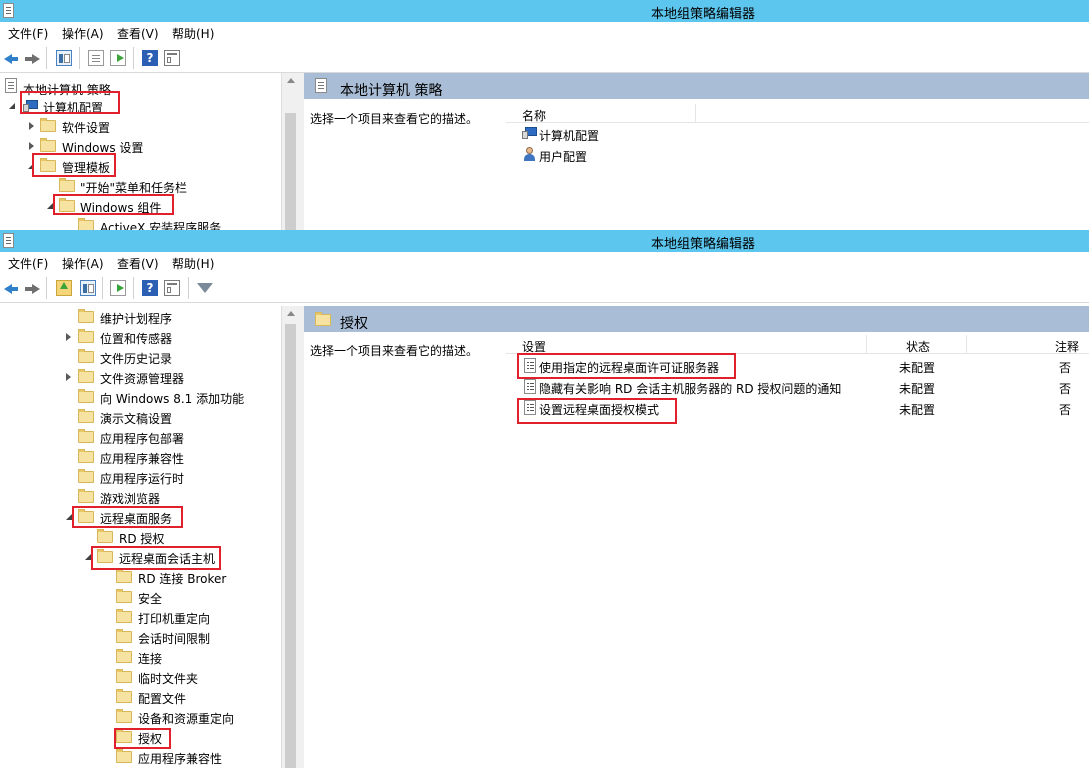 Image resolution: width=1089 pixels, height=768 pixels. What do you see at coordinates (140, 537) in the screenshot?
I see `tree-node: RD 授权` at bounding box center [140, 537].